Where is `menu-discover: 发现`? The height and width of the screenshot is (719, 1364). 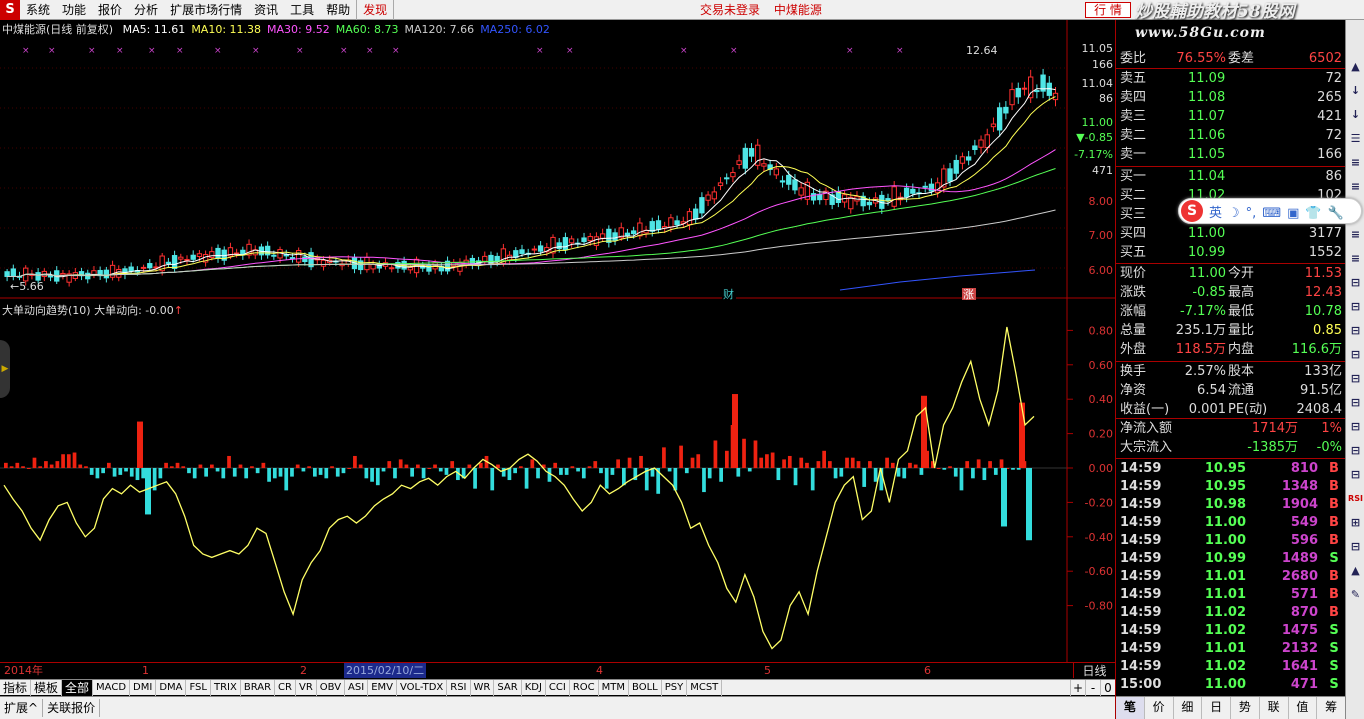 menu-discover: 发现 is located at coordinates (375, 10).